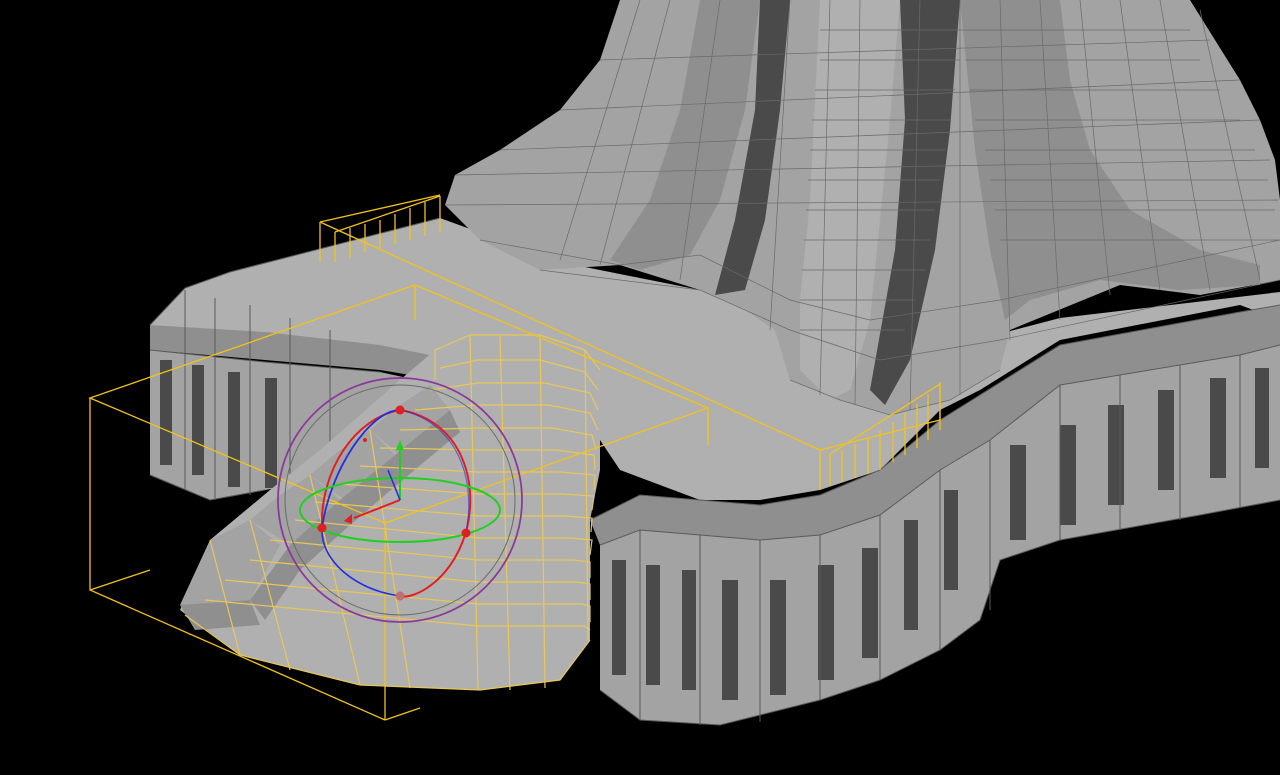  I want to click on gizmo-handle-bottom, so click(400, 596).